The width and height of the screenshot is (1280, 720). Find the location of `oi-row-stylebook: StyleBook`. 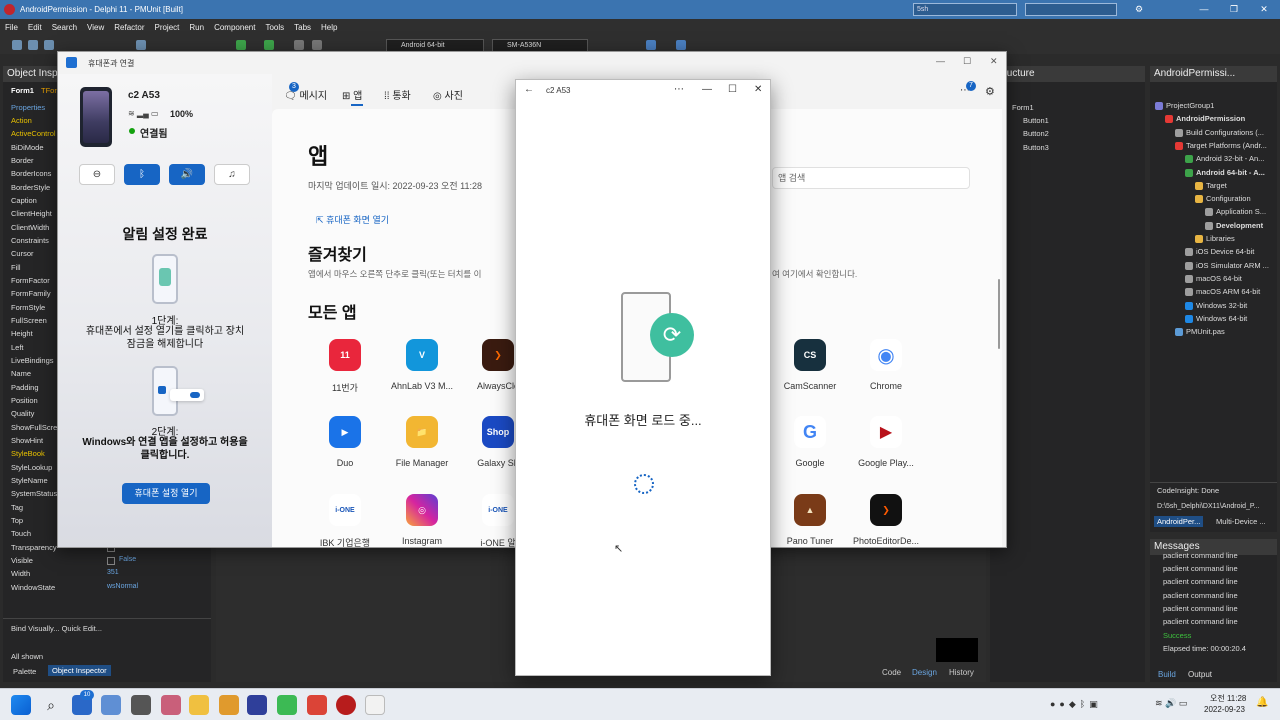

oi-row-stylebook: StyleBook is located at coordinates (28, 453).